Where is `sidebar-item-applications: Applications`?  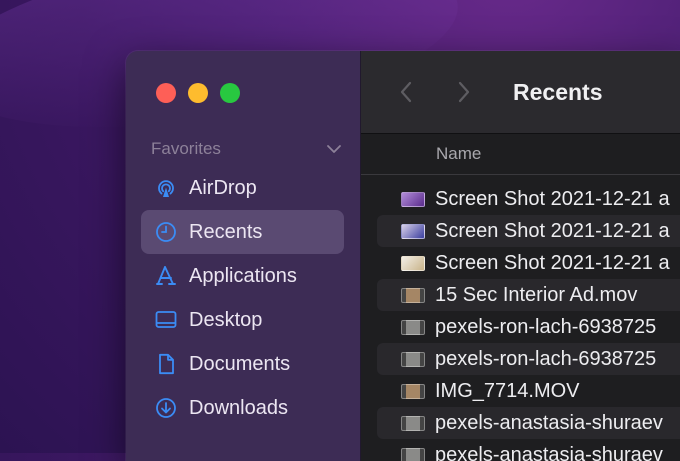
sidebar-item-applications: Applications is located at coordinates (242, 276).